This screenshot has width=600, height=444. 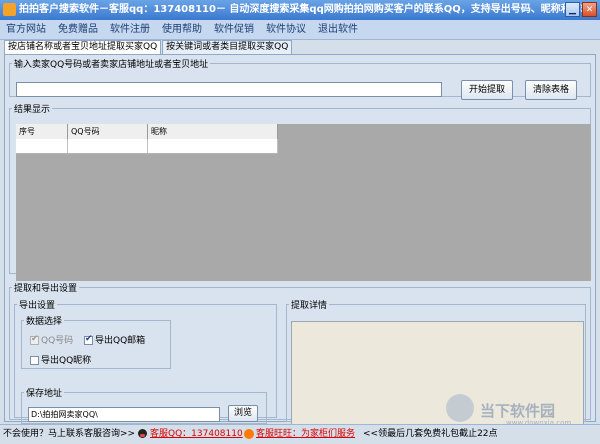 What do you see at coordinates (9, 9) in the screenshot?
I see `app-icon` at bounding box center [9, 9].